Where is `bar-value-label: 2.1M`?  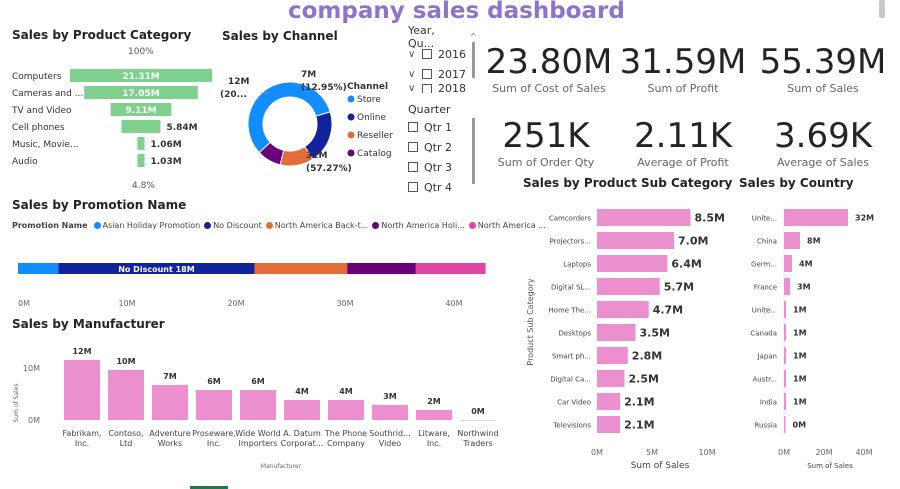 bar-value-label: 2.1M is located at coordinates (639, 425).